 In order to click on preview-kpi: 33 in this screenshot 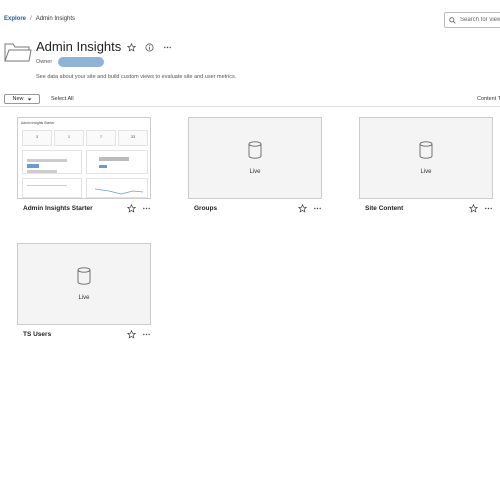, I will do `click(133, 138)`.